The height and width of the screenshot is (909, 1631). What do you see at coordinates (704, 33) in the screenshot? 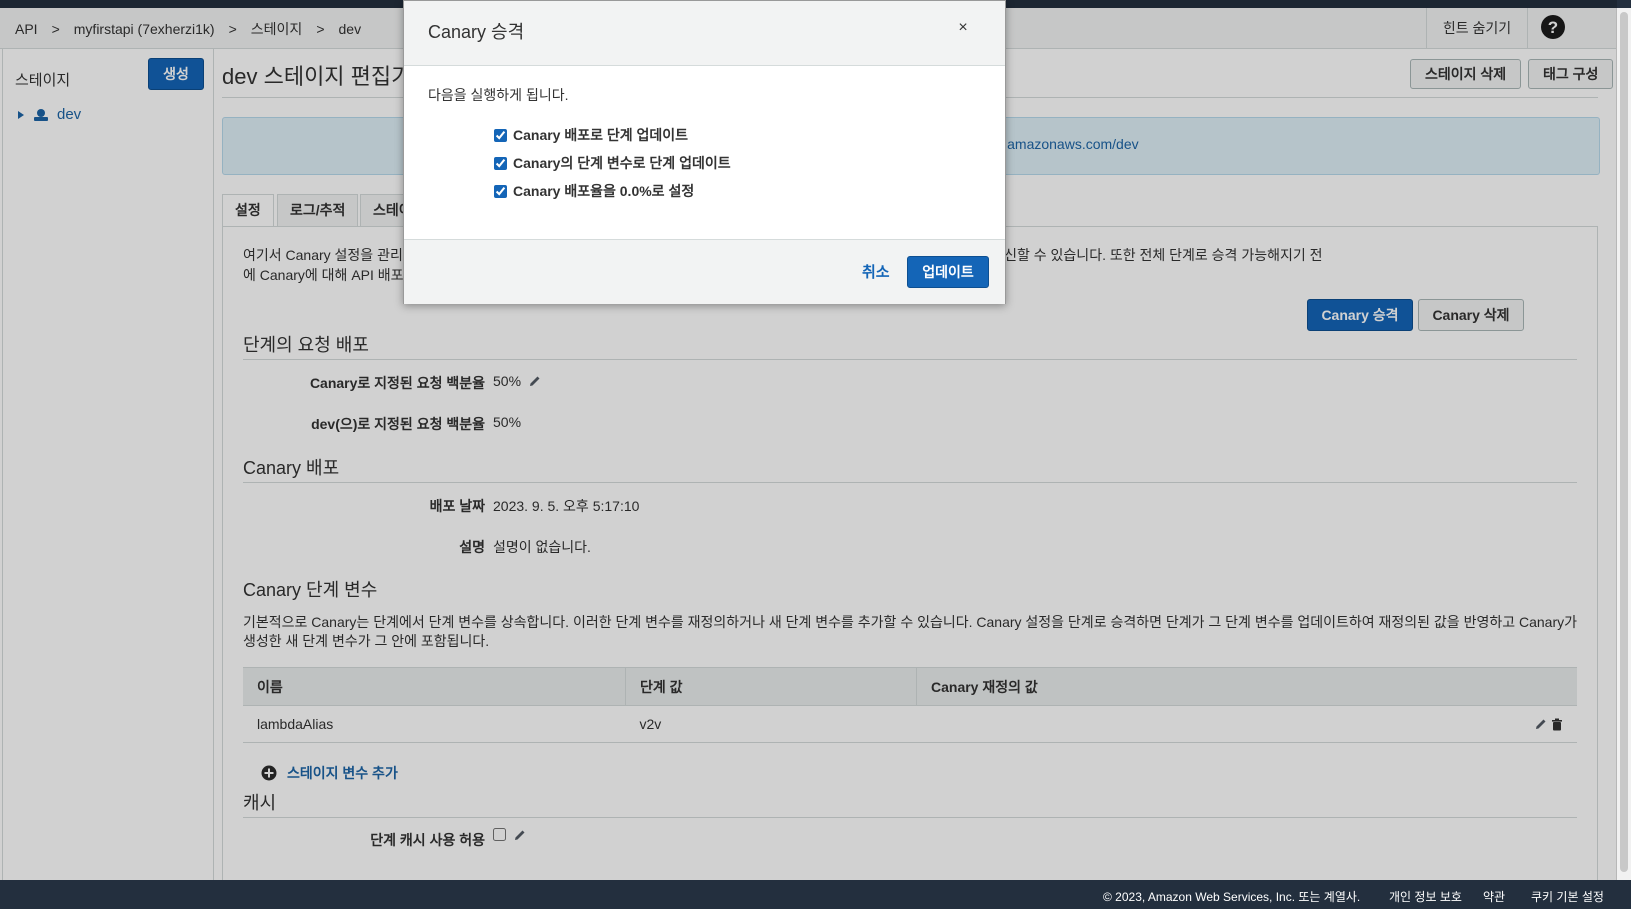
I see `dialog-header: Canary 승격 ×` at bounding box center [704, 33].